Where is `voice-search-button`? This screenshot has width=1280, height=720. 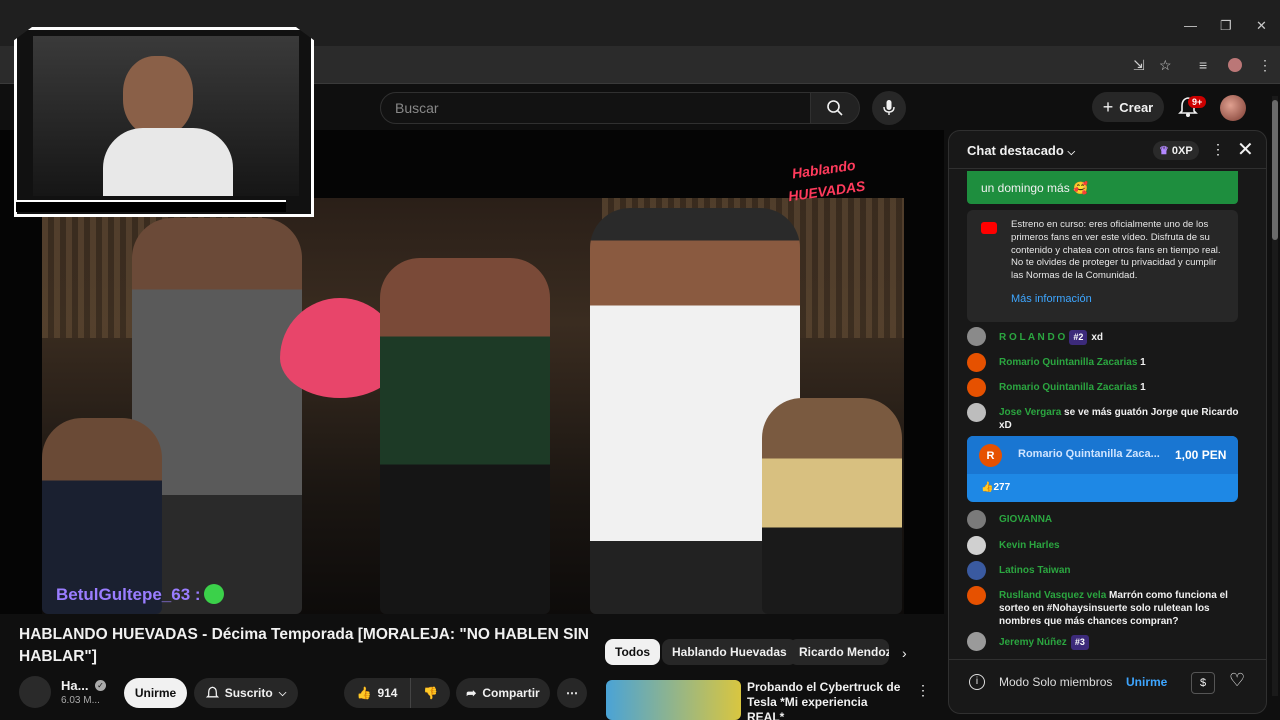 voice-search-button is located at coordinates (889, 108).